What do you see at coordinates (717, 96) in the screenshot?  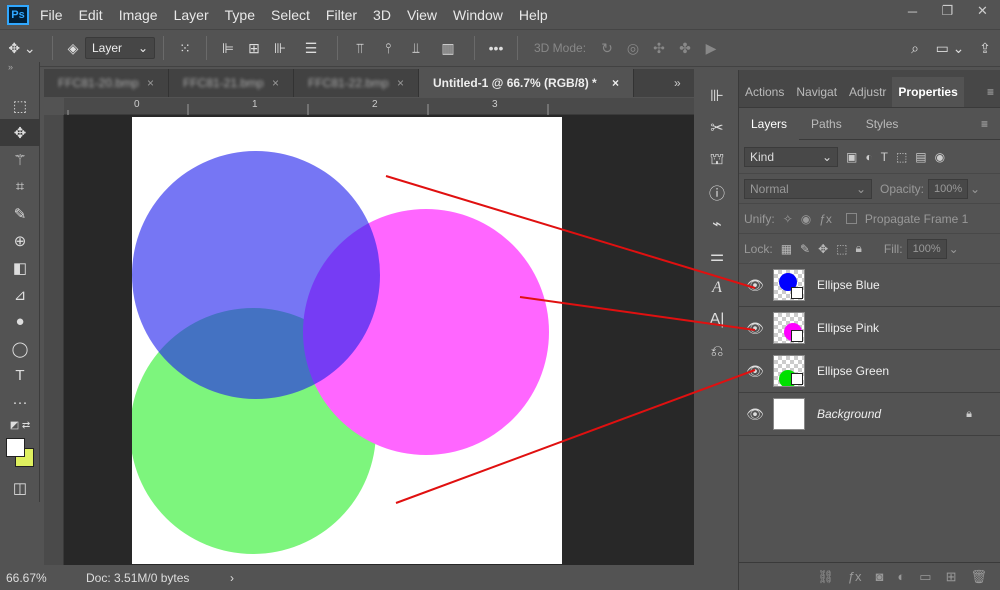 I see `history-icon: ⊪` at bounding box center [717, 96].